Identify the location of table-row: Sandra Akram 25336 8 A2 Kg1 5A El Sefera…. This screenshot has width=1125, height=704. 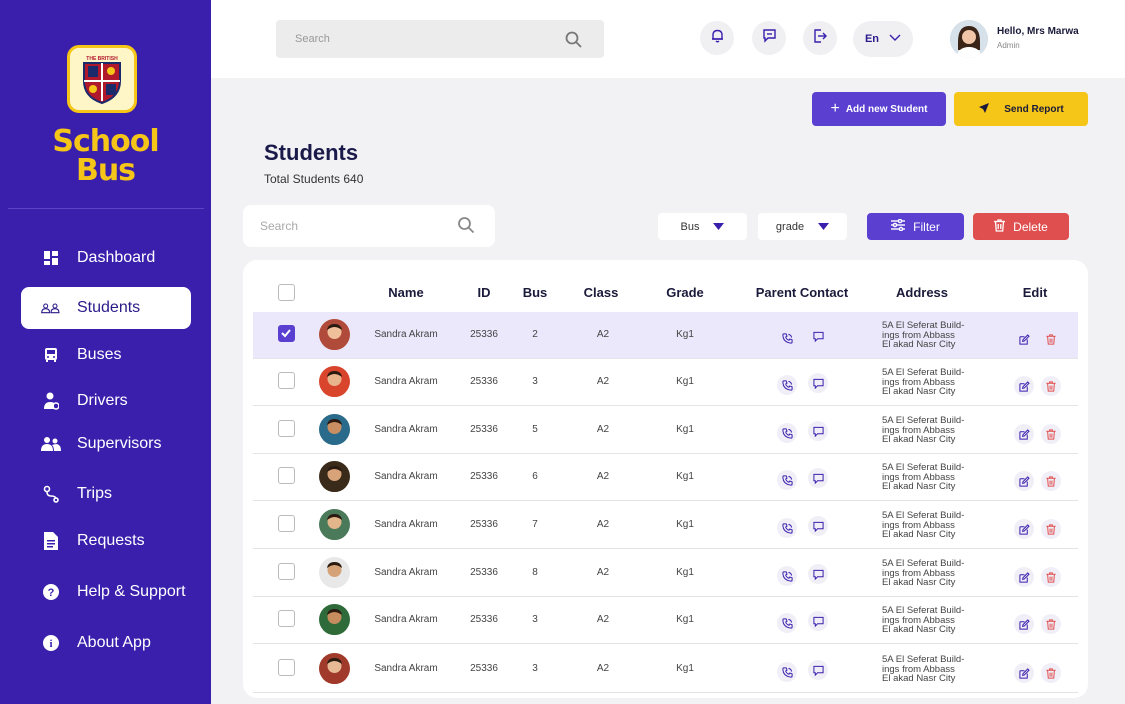
(665, 573).